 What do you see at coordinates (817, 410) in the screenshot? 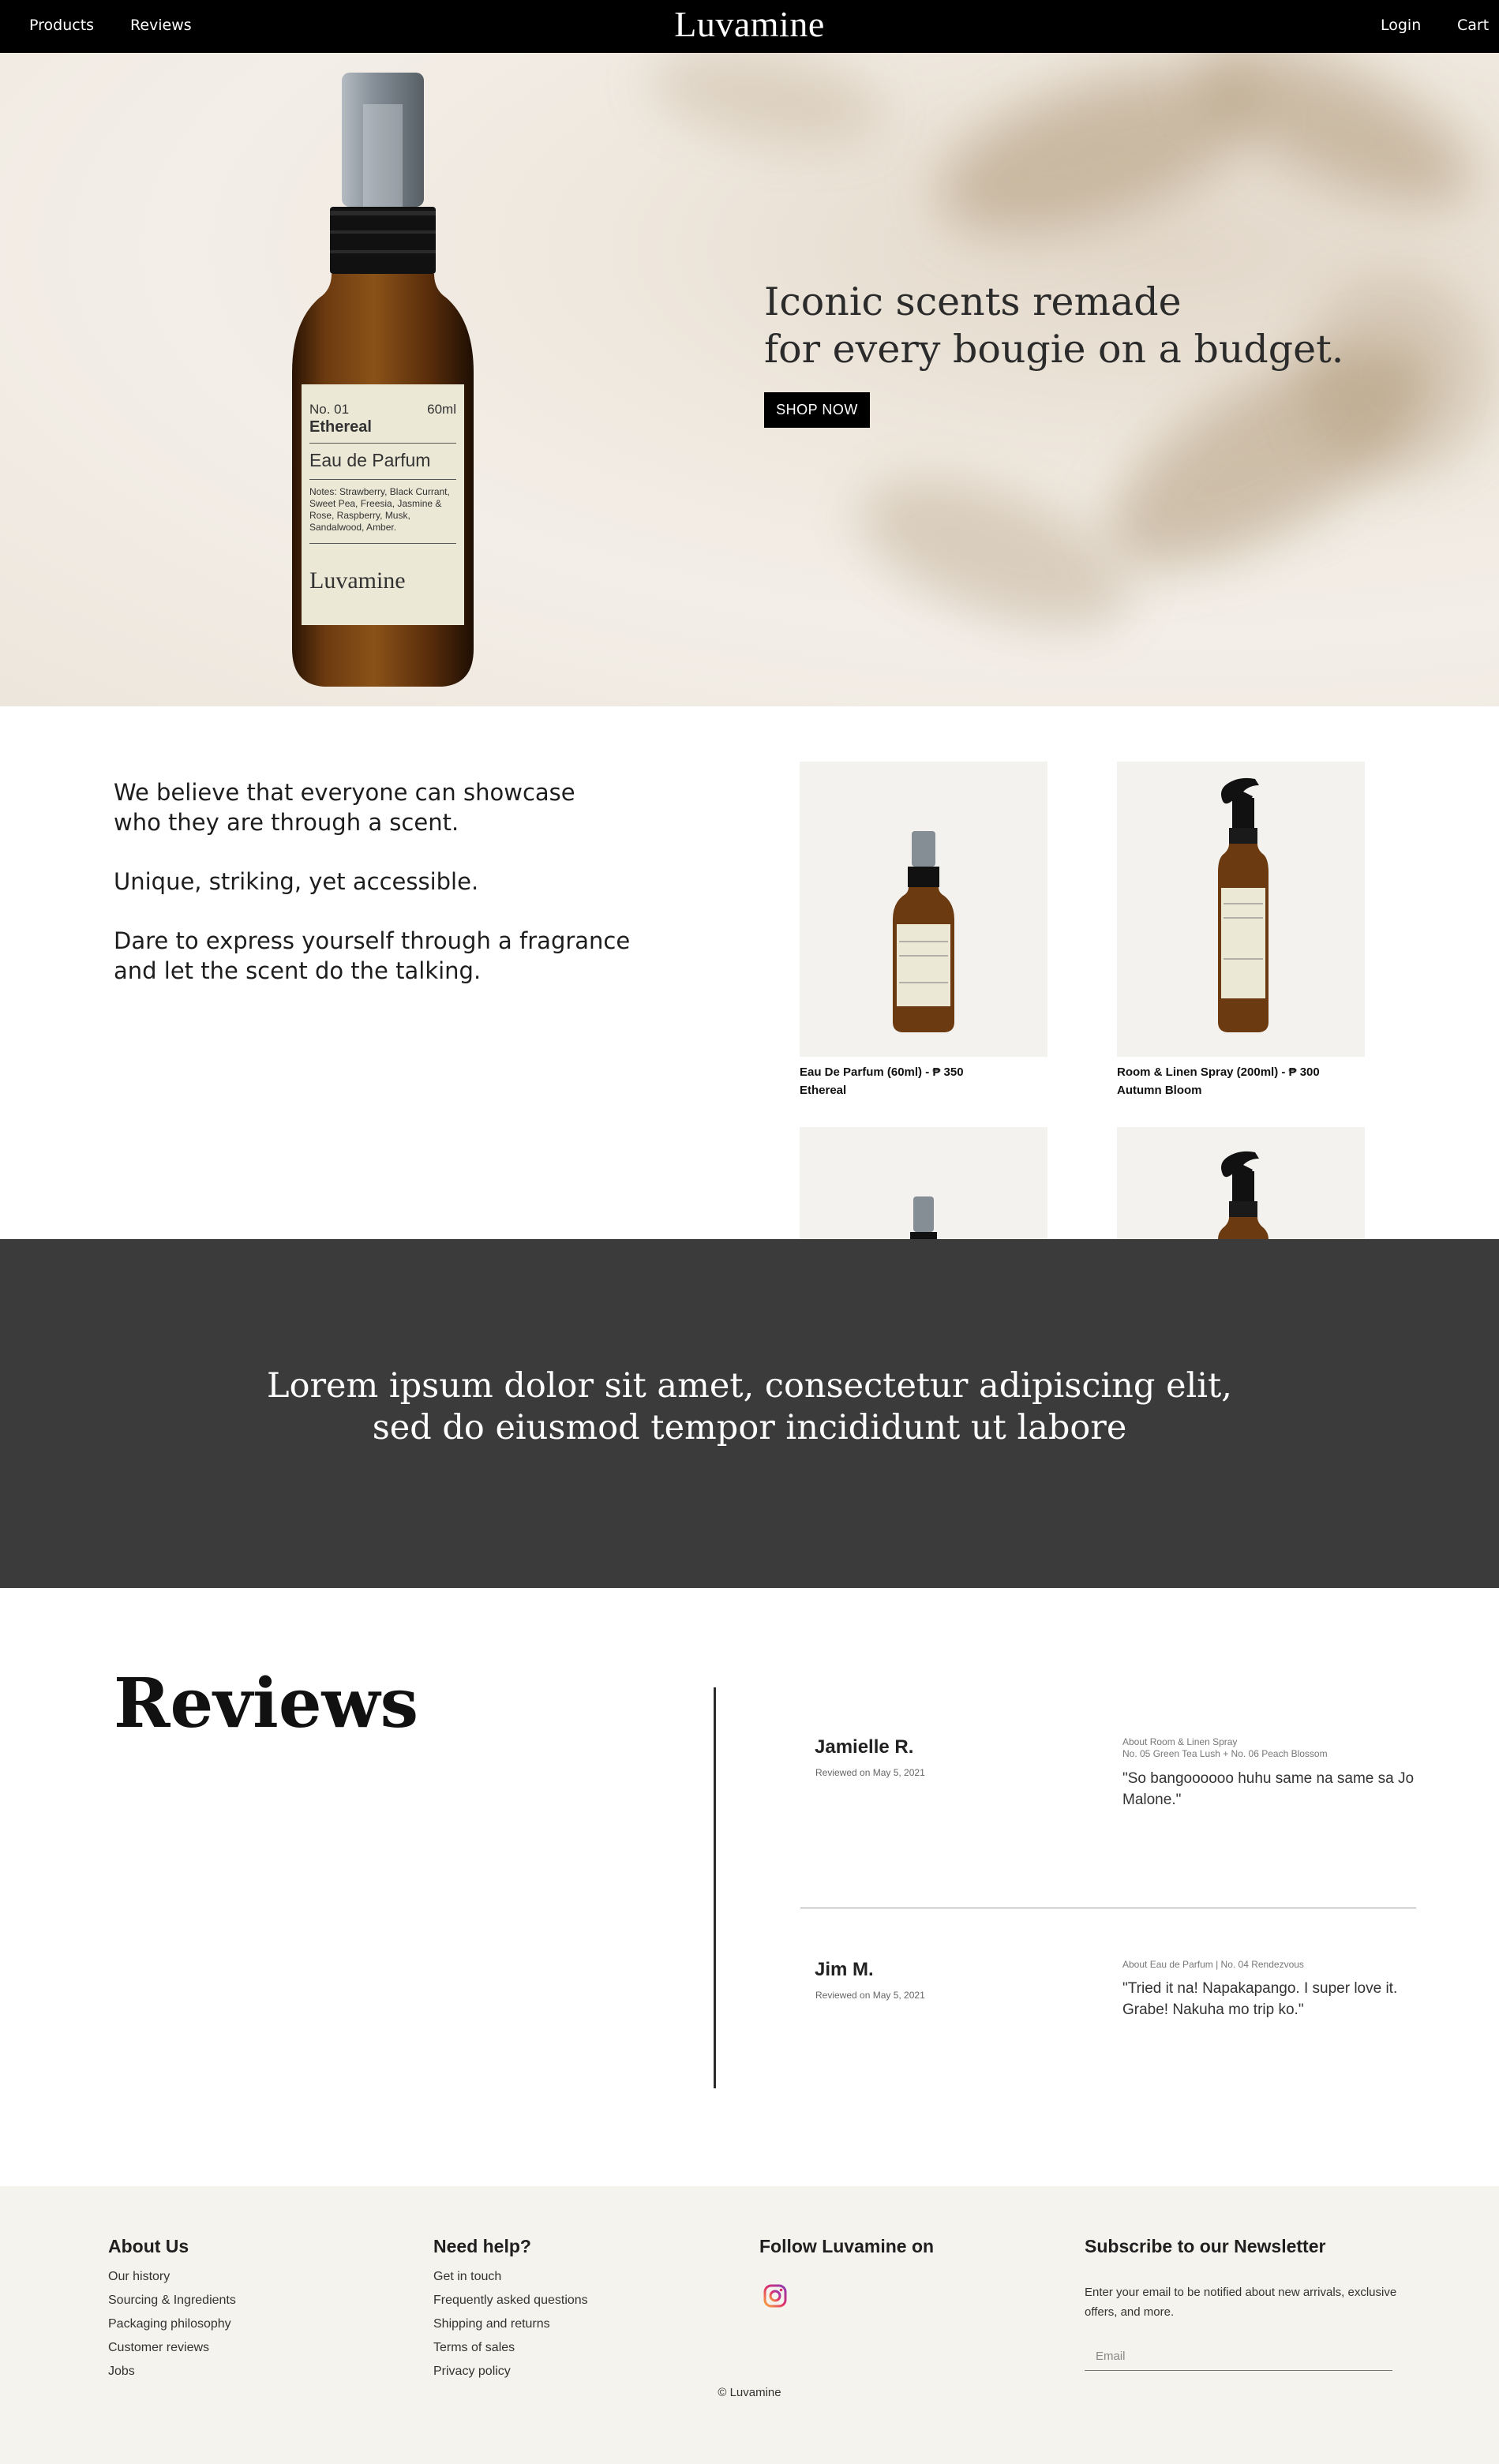
I see `shop-now-button: SHOP NOW` at bounding box center [817, 410].